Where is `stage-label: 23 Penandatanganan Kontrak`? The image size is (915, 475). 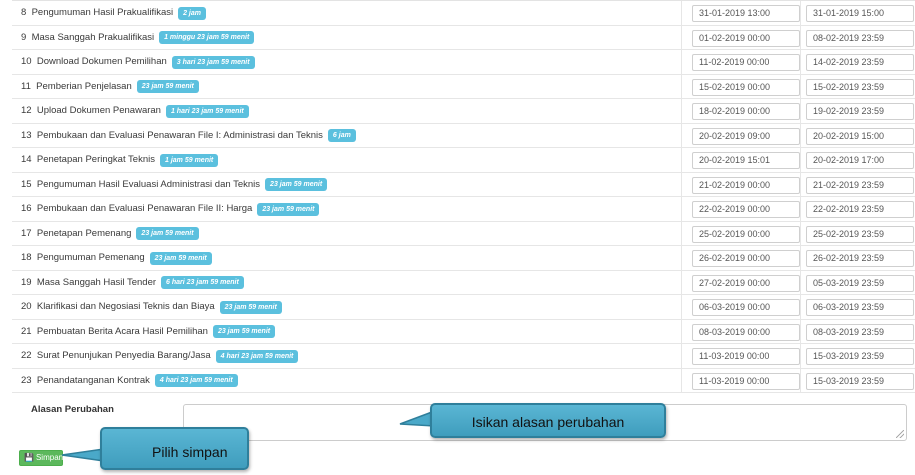
stage-label: 23 Penandatanganan Kontrak is located at coordinates (85, 381).